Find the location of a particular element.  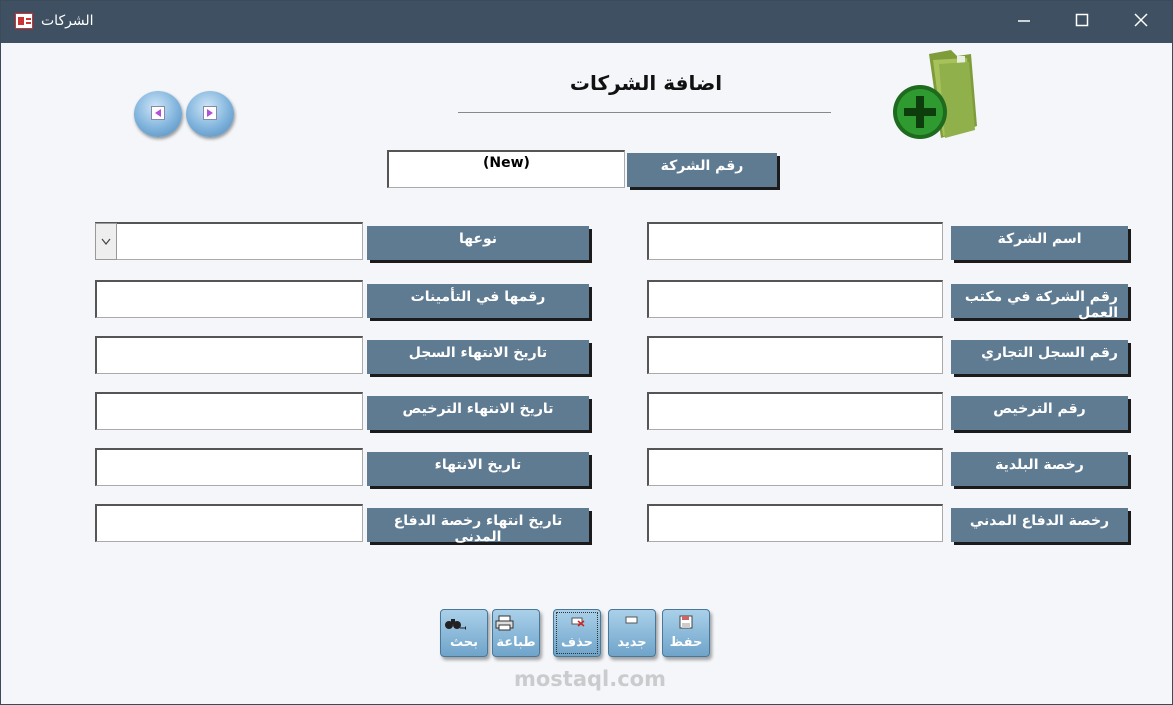

company-number-label: رقم الشركة is located at coordinates (702, 170).